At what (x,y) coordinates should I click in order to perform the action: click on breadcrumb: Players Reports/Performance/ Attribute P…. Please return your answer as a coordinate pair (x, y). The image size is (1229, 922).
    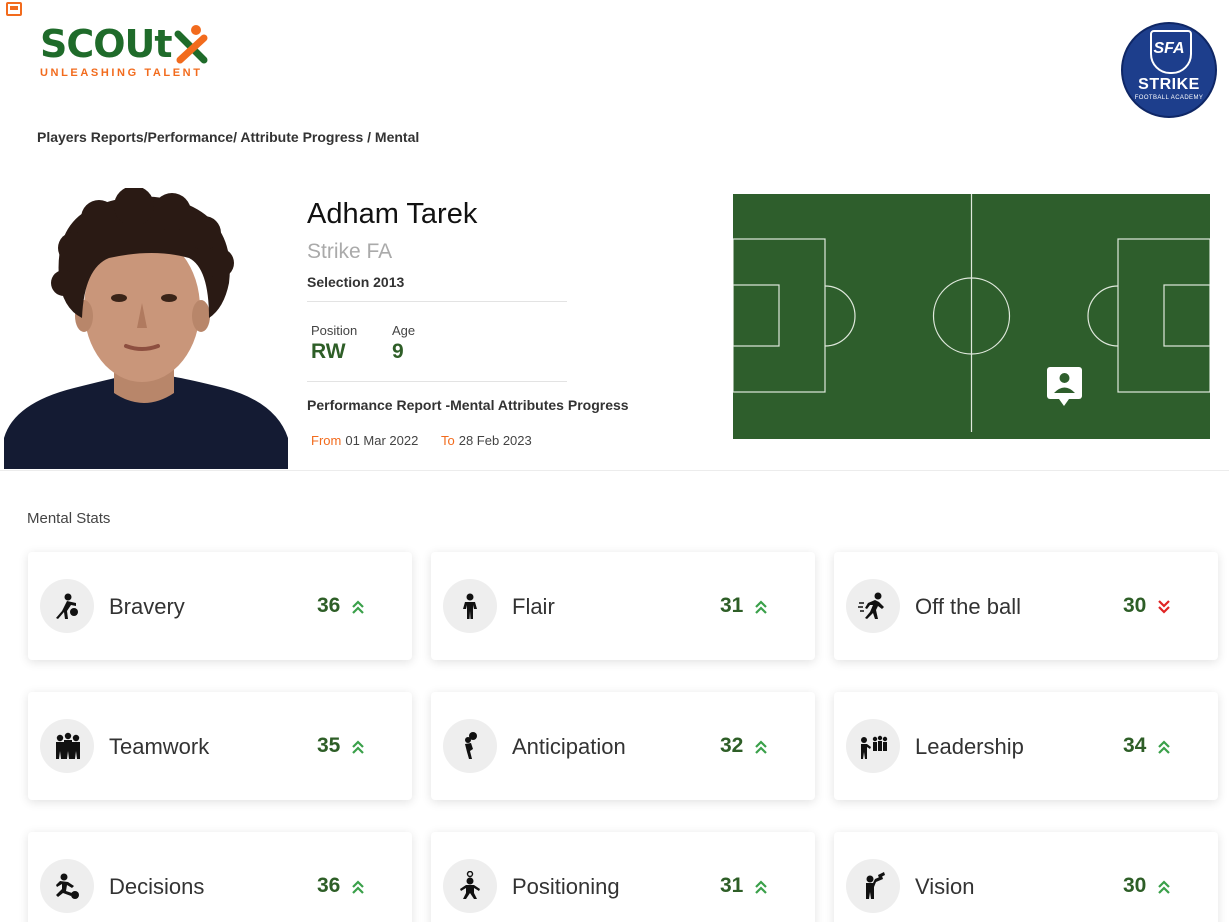
    Looking at the image, I should click on (228, 137).